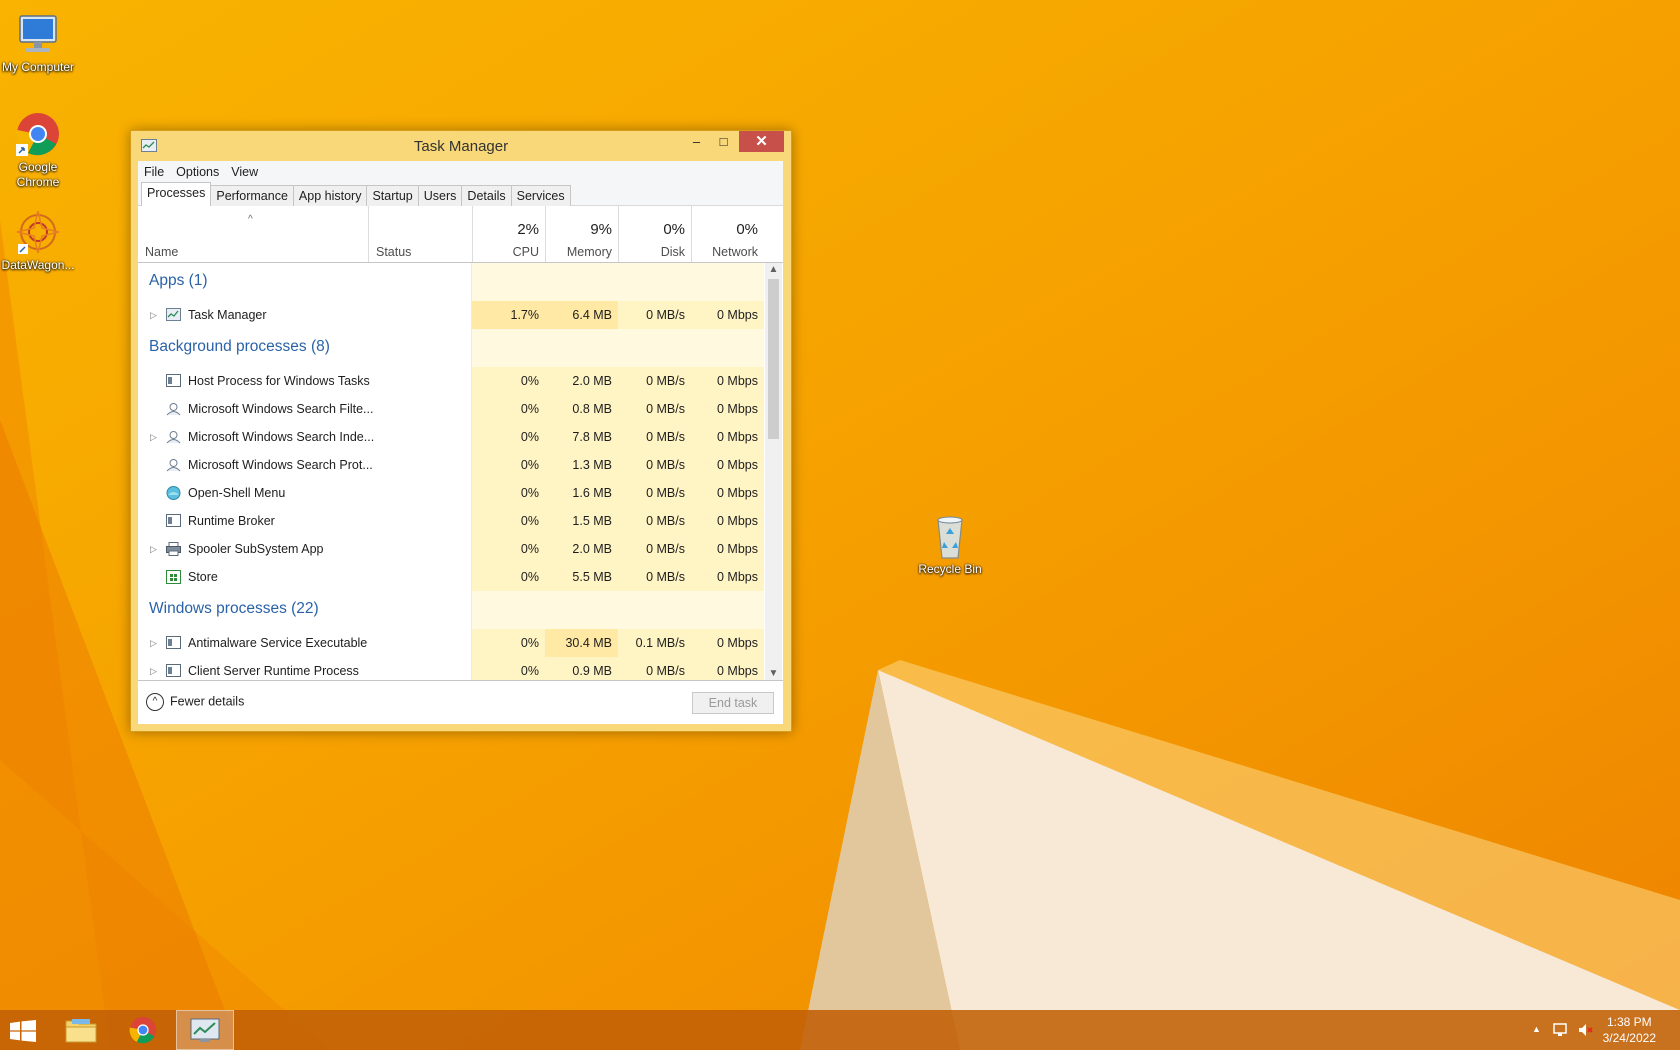 Image resolution: width=1680 pixels, height=1050 pixels. I want to click on taskbar-task-manager, so click(205, 1030).